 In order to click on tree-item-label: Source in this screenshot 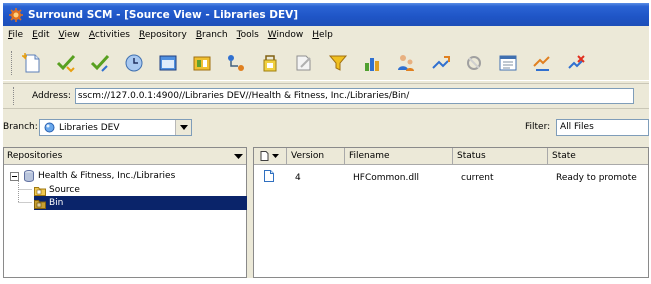, I will do `click(64, 190)`.